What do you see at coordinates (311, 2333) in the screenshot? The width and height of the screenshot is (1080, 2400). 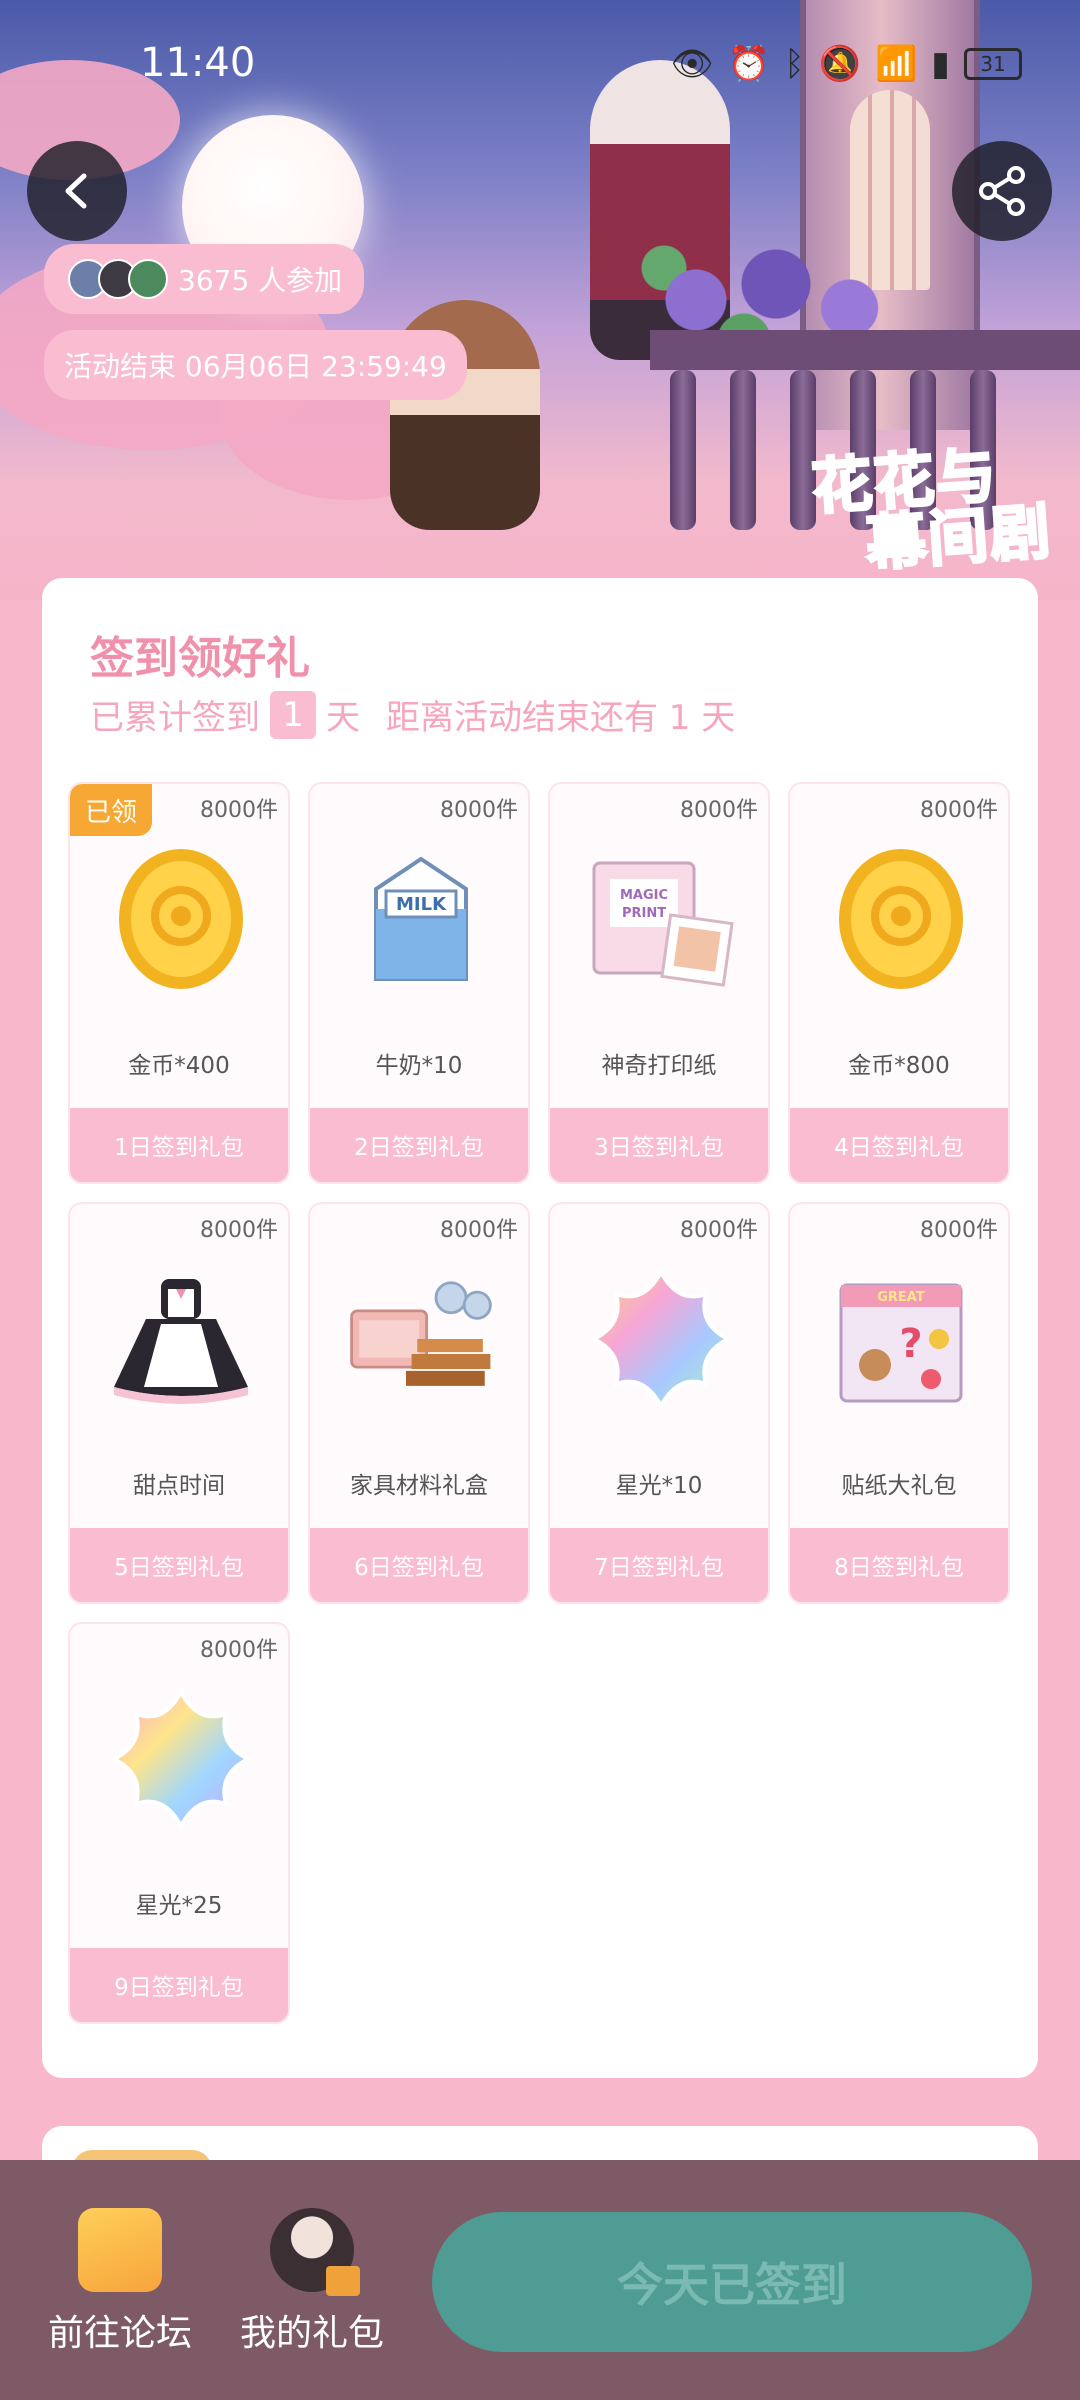 I see `my-gifts-label: 我的礼包` at bounding box center [311, 2333].